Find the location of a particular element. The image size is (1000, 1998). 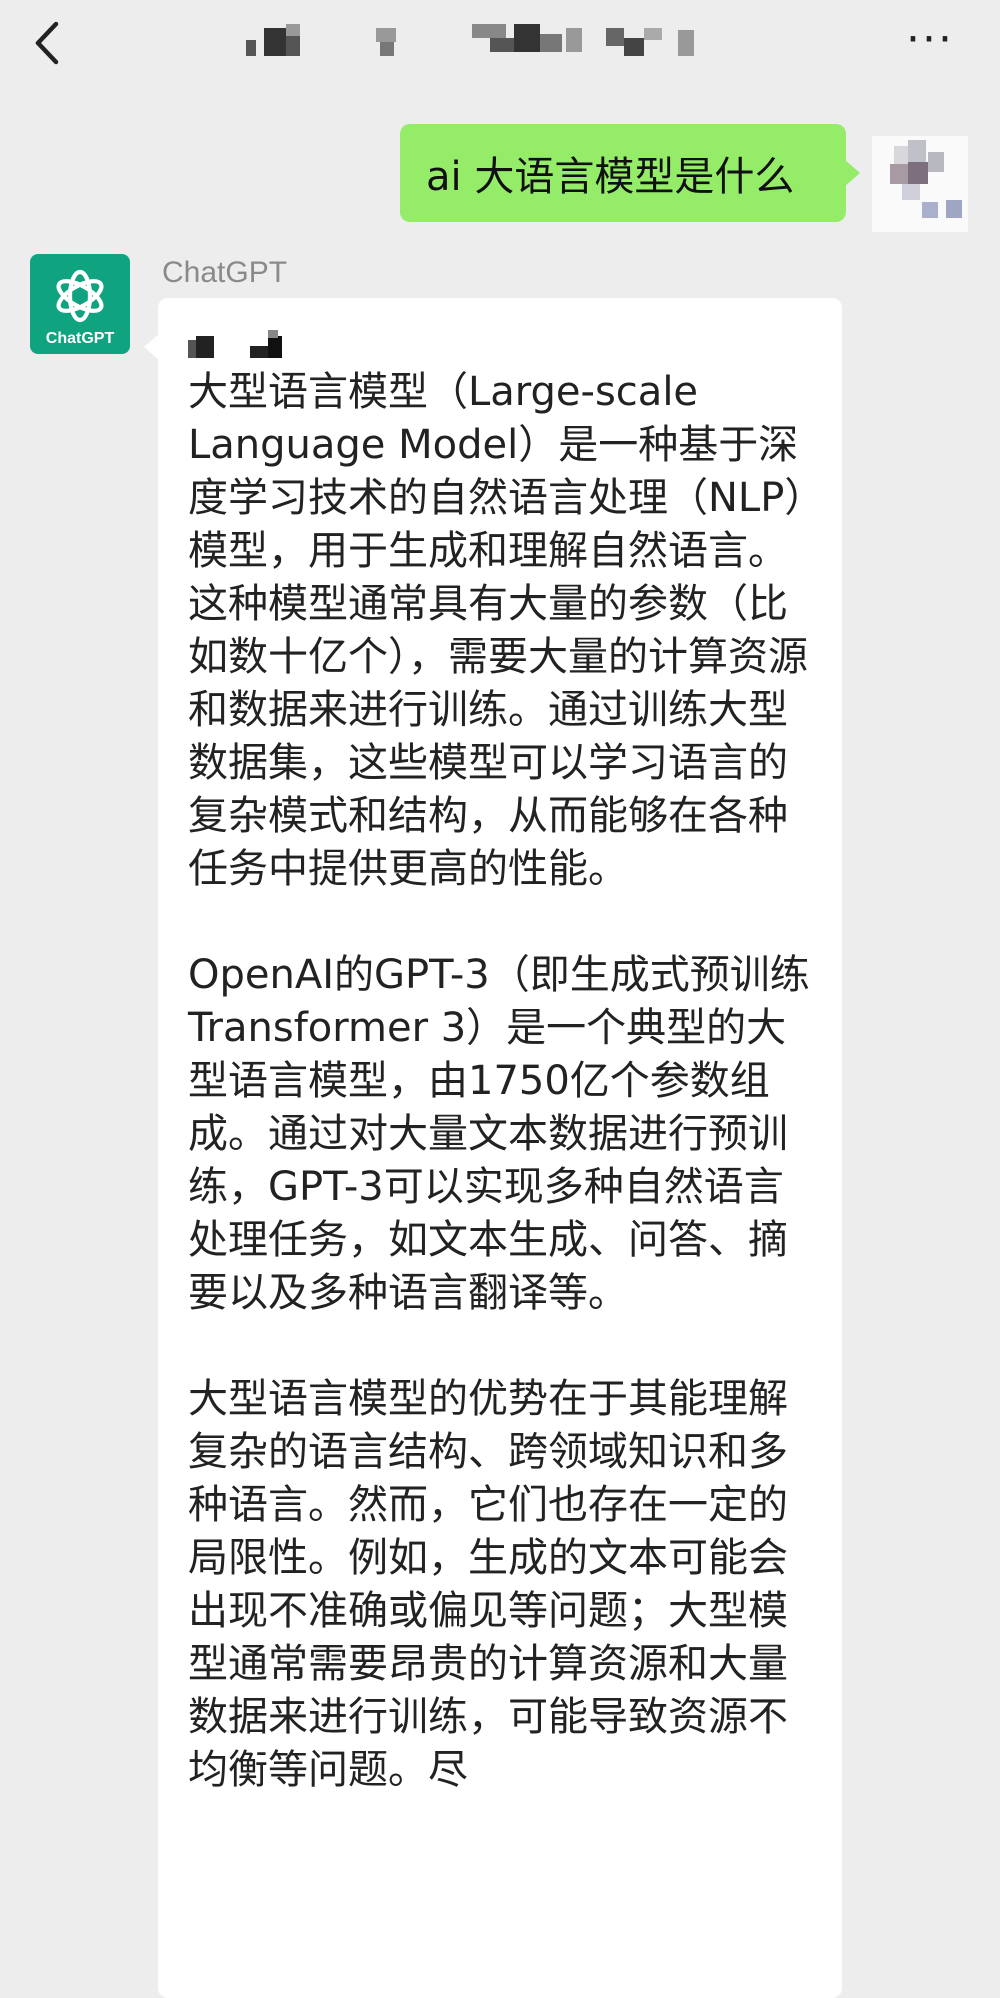

avatar-brand-text: ChatGPT is located at coordinates (80, 338).